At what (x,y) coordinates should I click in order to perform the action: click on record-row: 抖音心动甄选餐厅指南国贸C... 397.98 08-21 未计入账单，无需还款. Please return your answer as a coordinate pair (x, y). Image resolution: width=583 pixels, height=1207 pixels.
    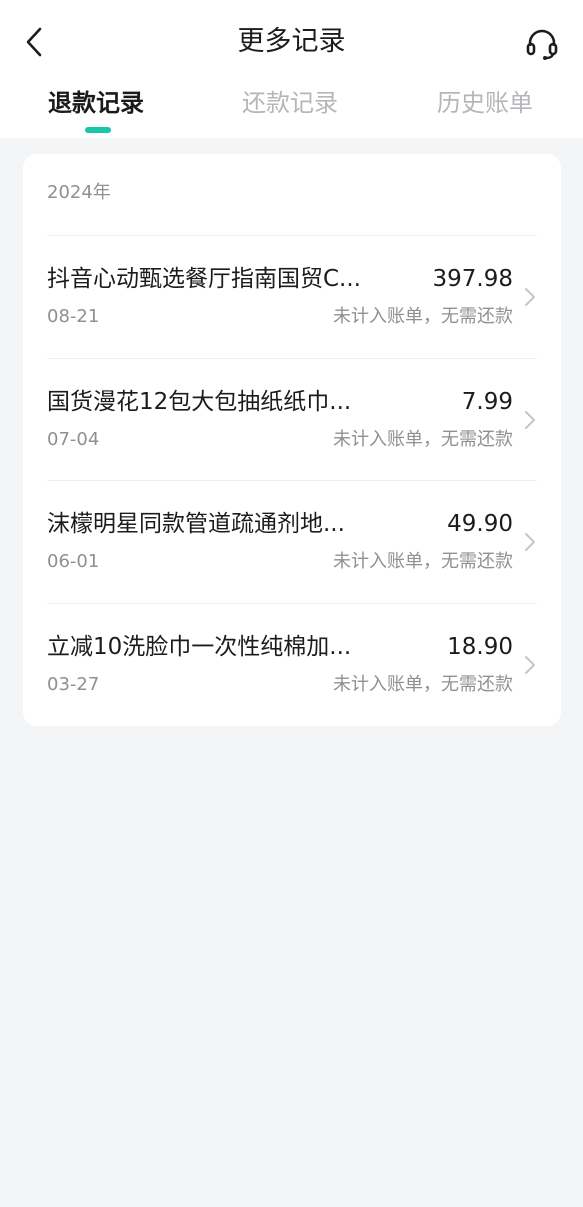
    Looking at the image, I should click on (292, 296).